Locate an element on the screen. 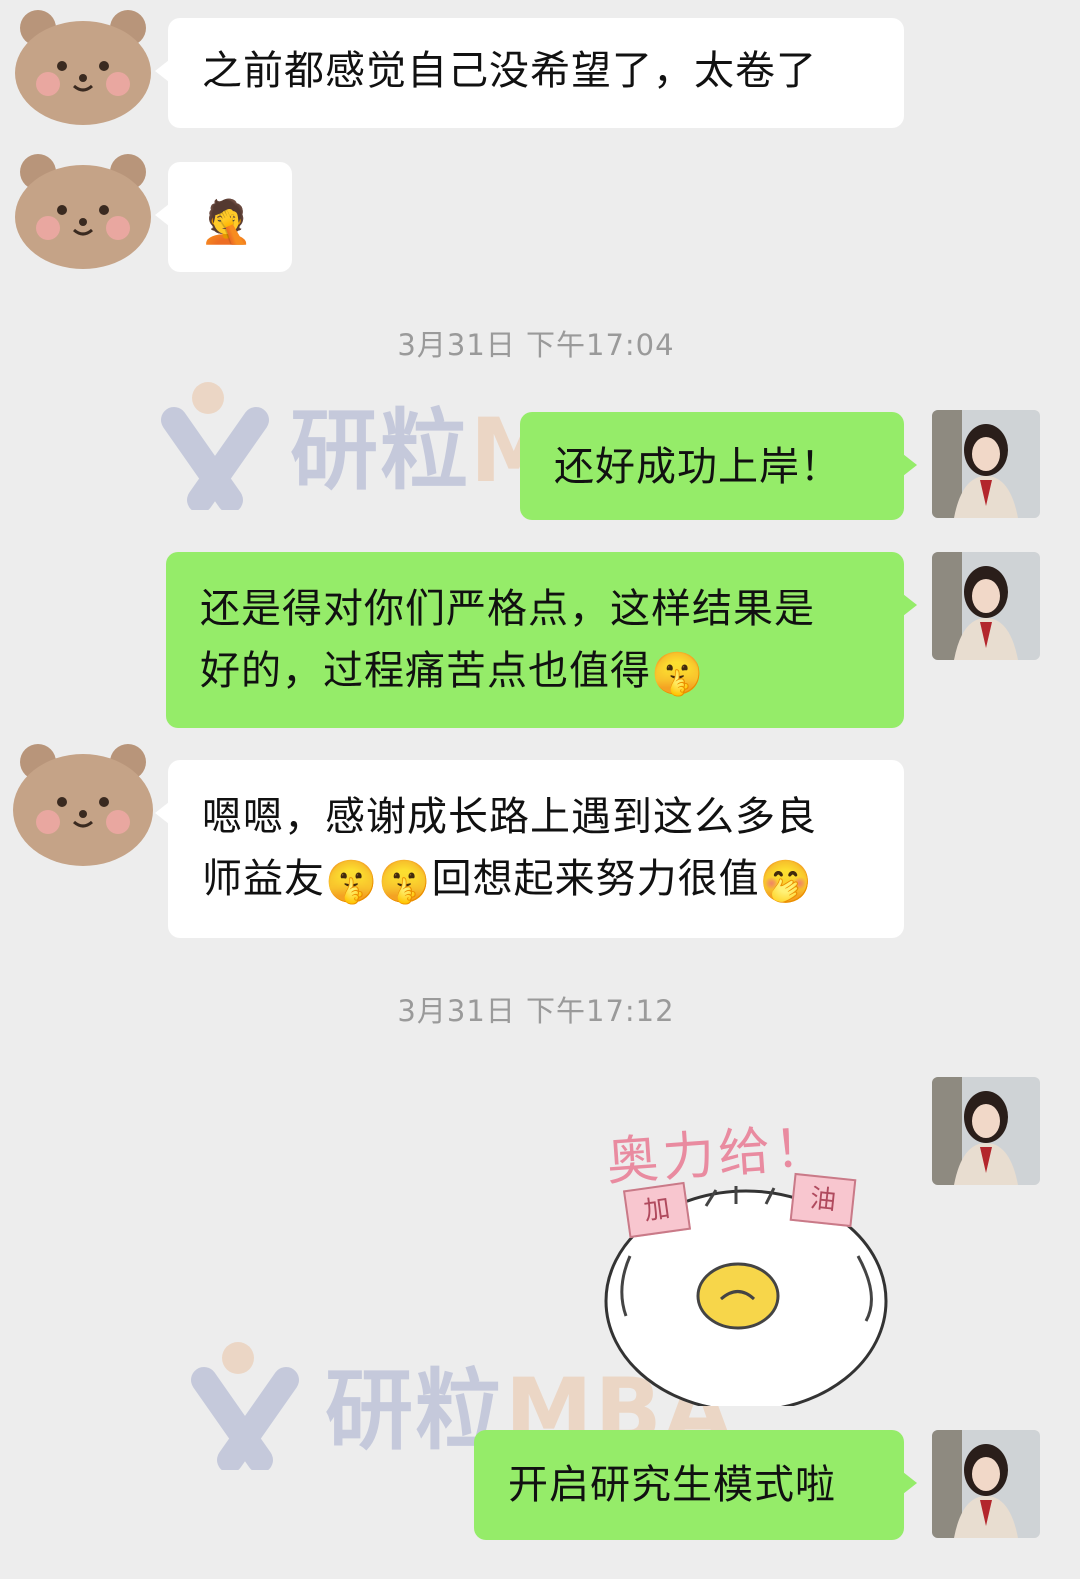 The image size is (1080, 1579). message-text-line: 回想起来努力很值 is located at coordinates (595, 879).